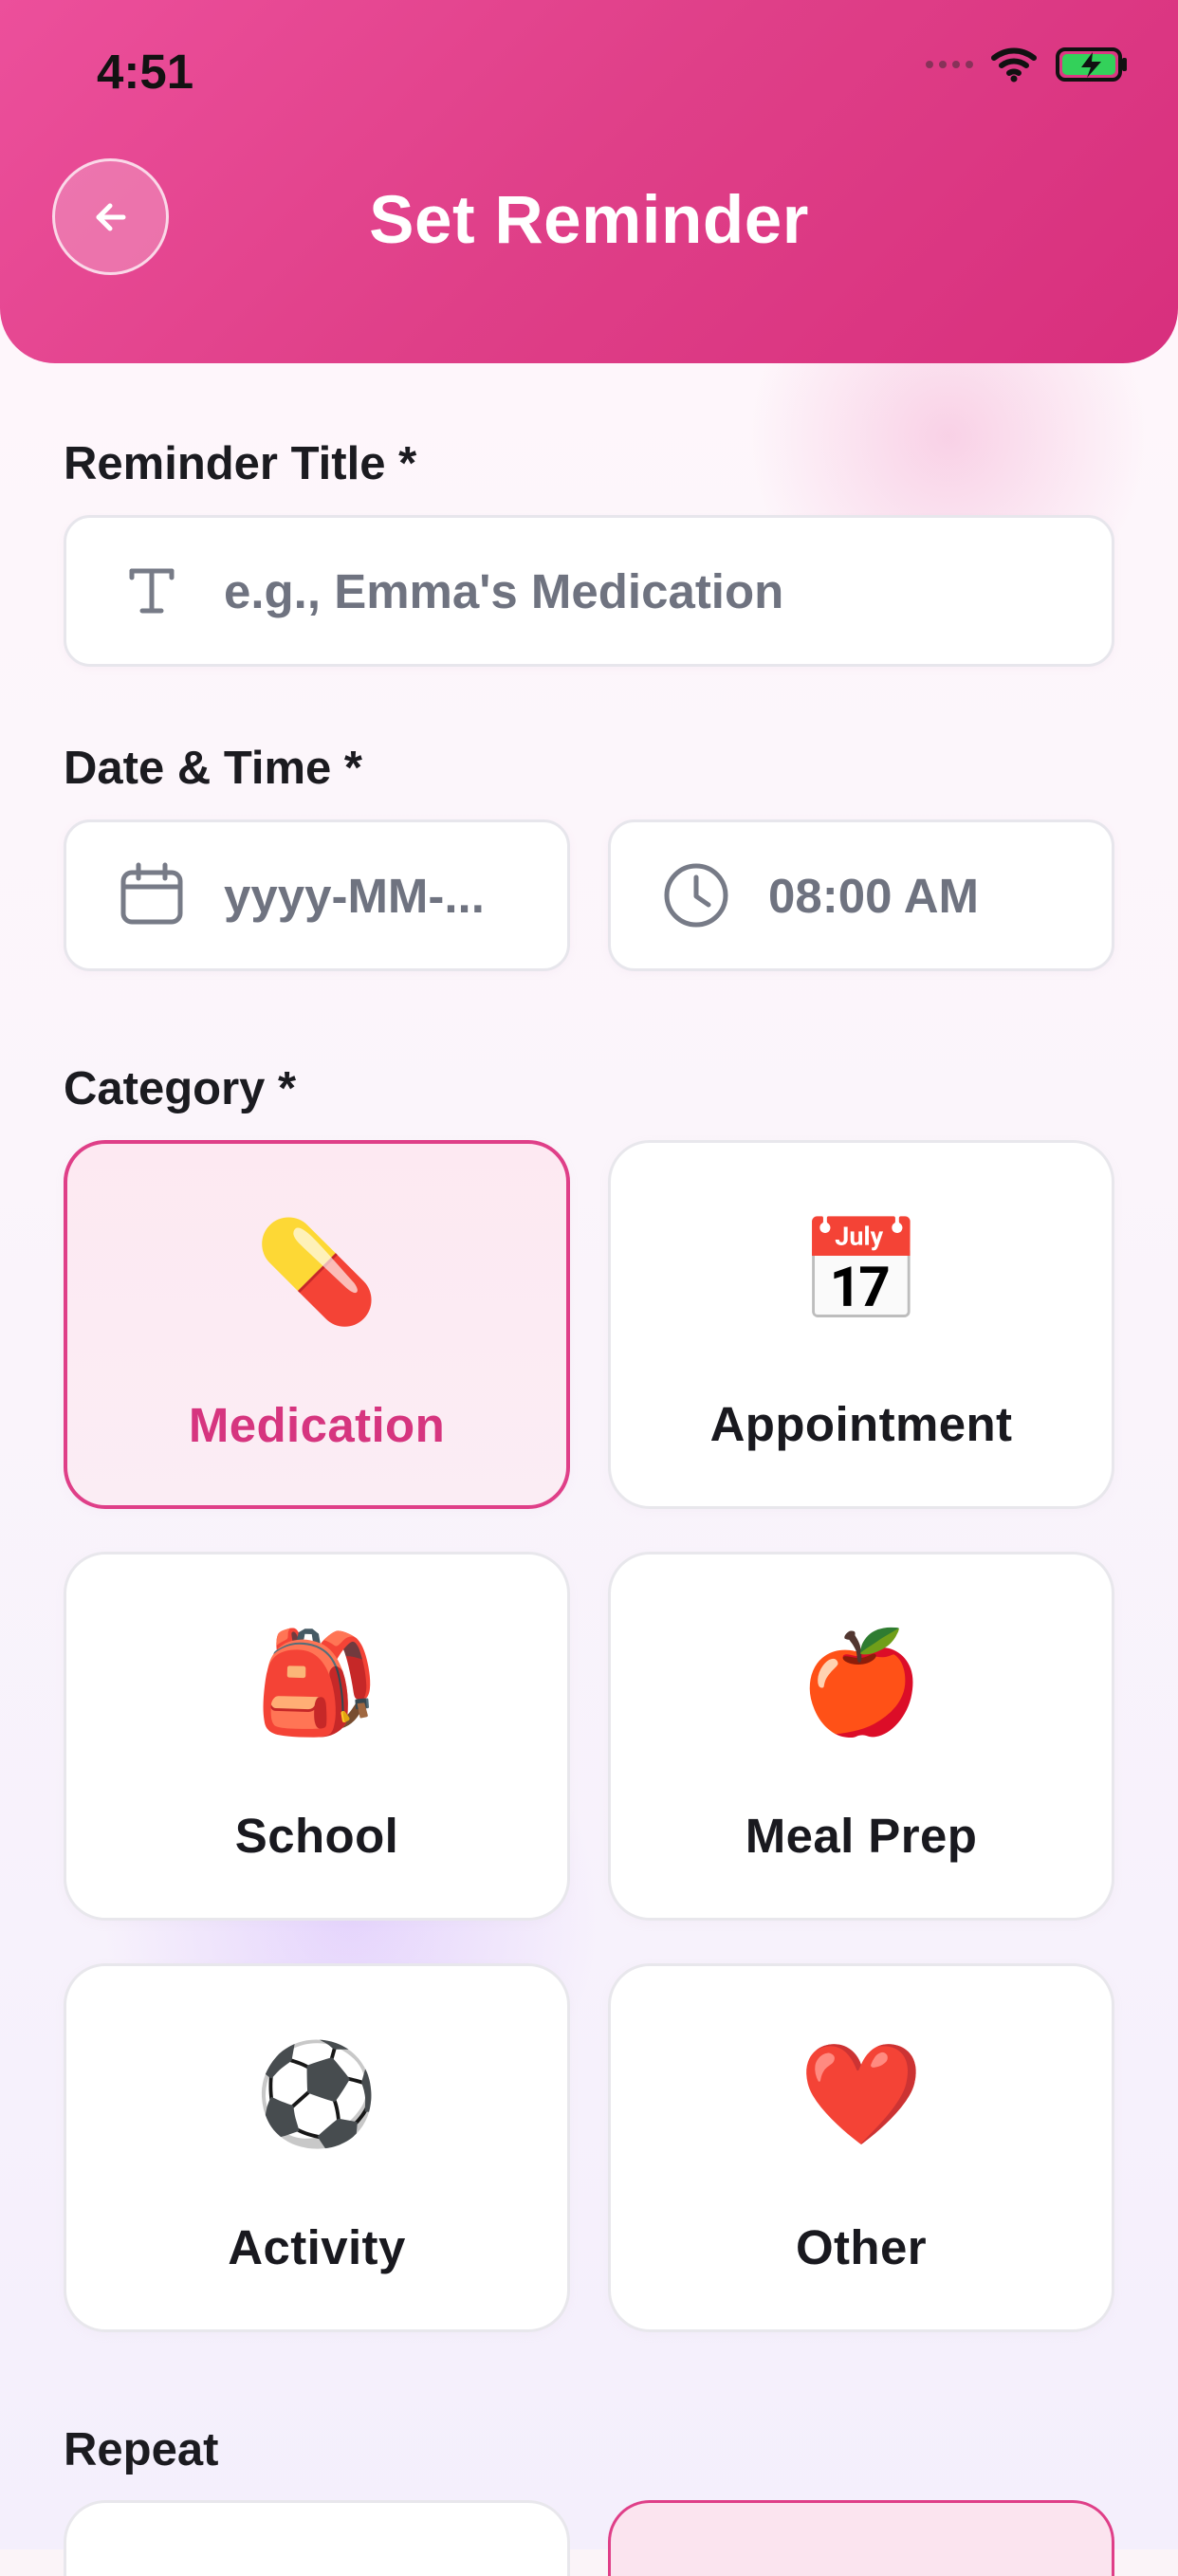  What do you see at coordinates (317, 2538) in the screenshot?
I see `repeat-option-partial-left` at bounding box center [317, 2538].